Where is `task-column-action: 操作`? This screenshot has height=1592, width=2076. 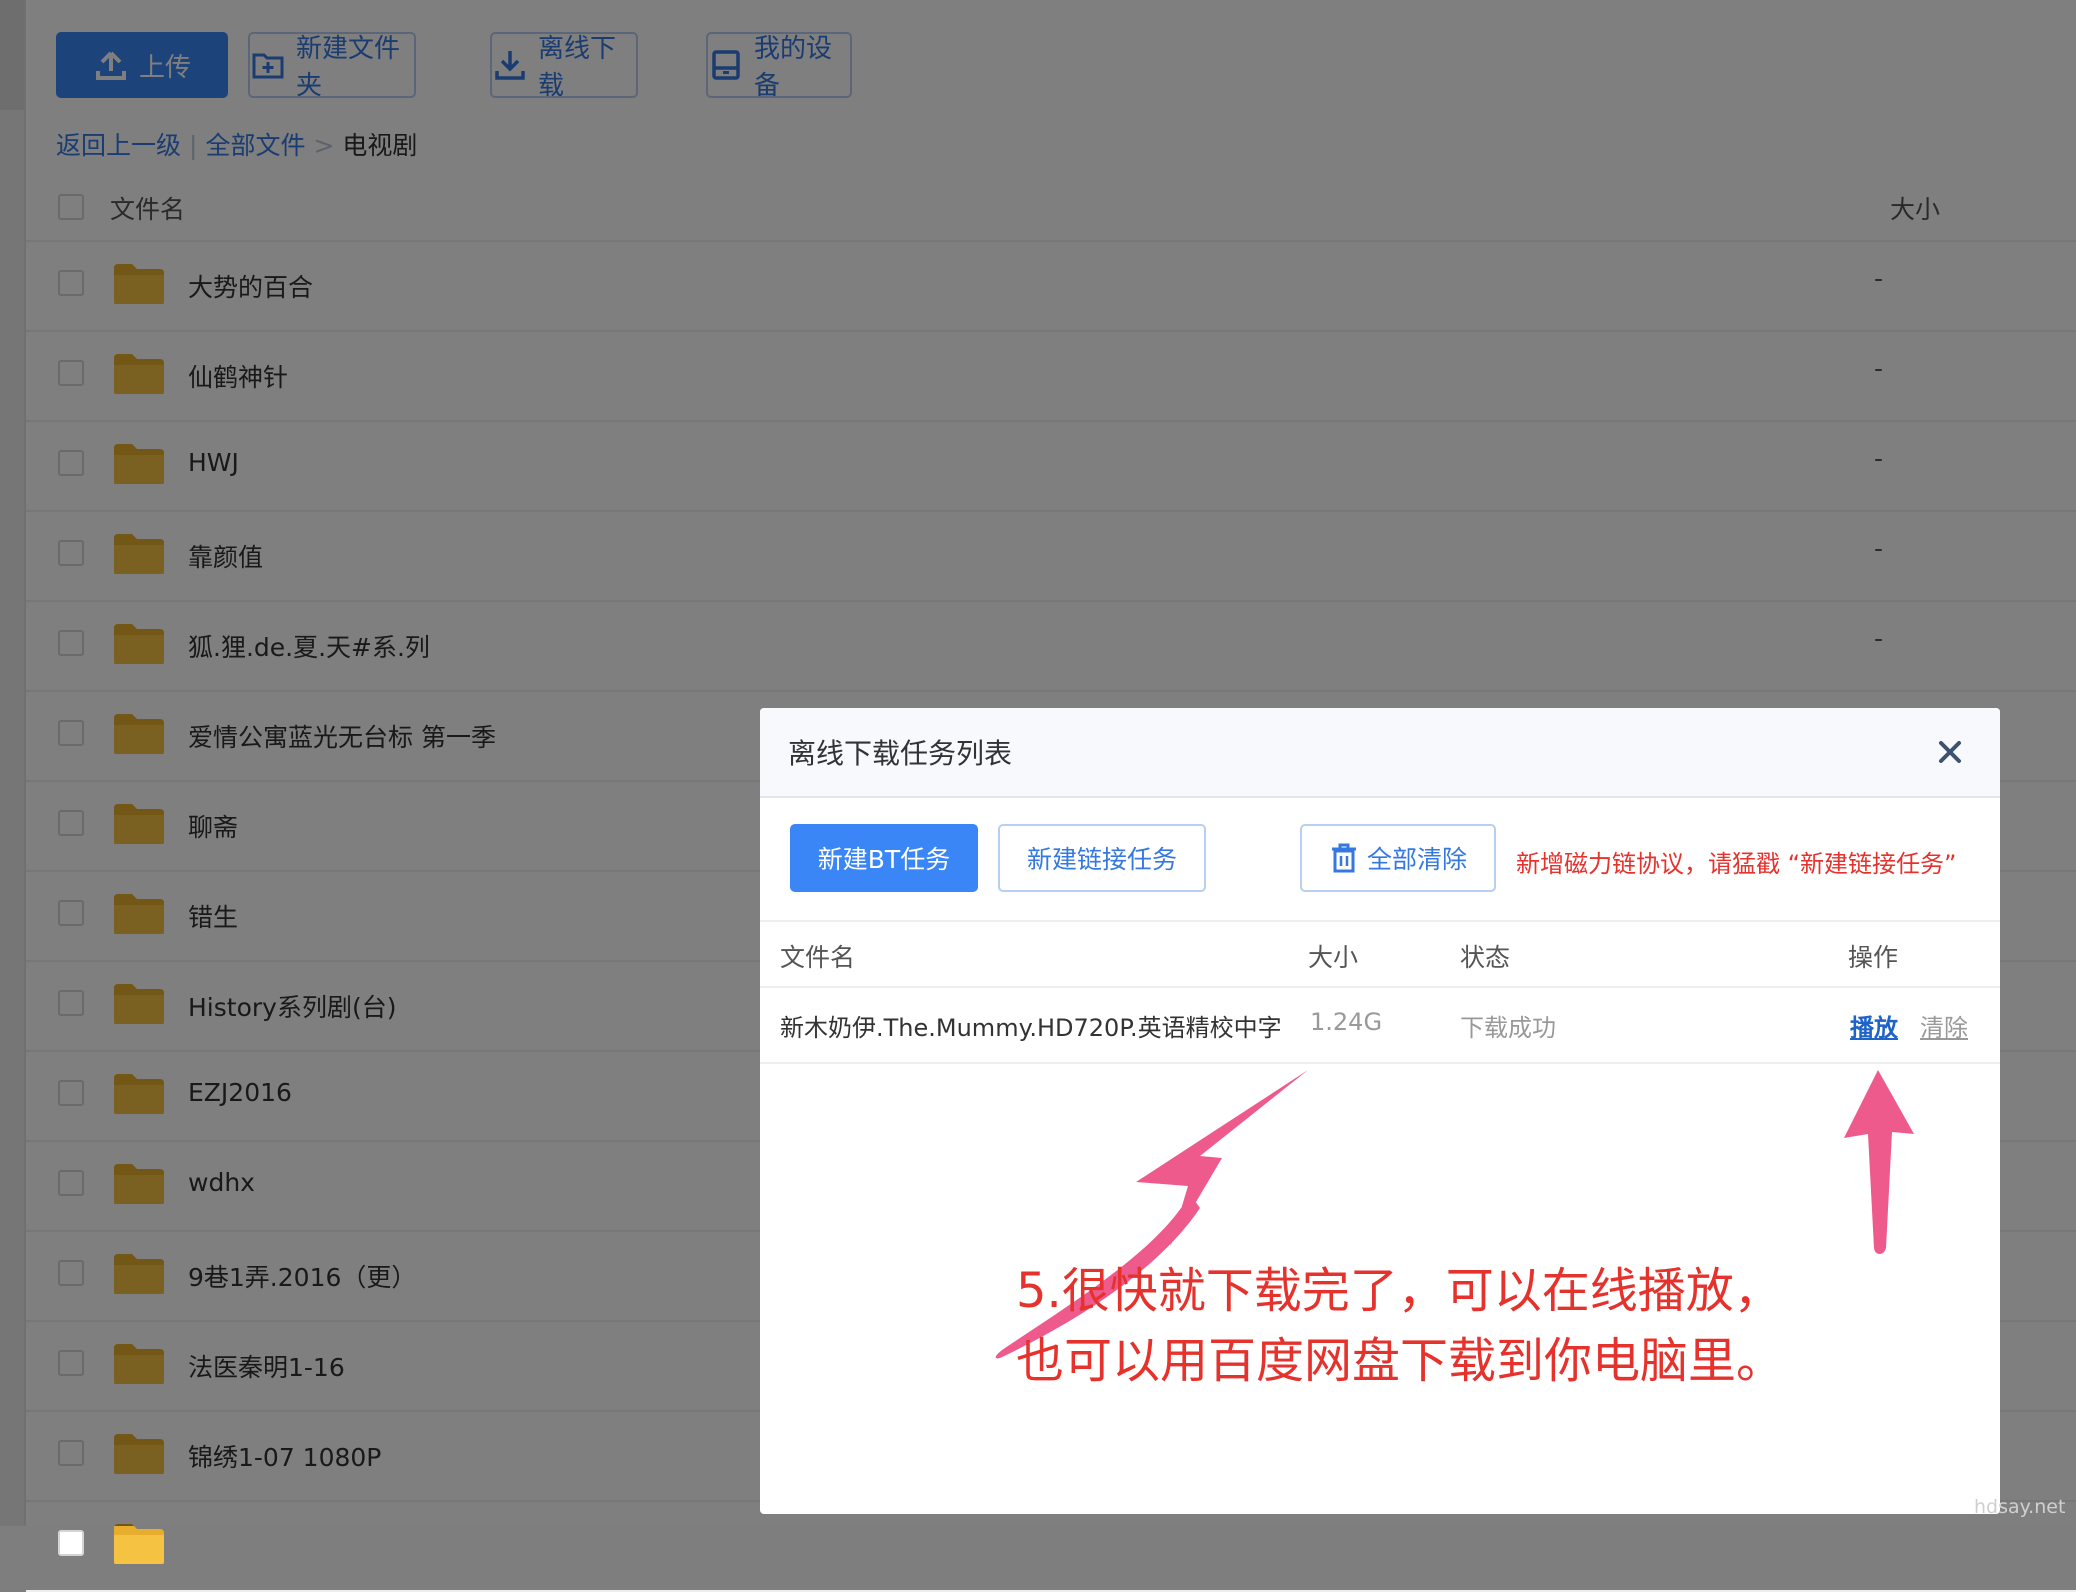 task-column-action: 操作 is located at coordinates (1873, 957).